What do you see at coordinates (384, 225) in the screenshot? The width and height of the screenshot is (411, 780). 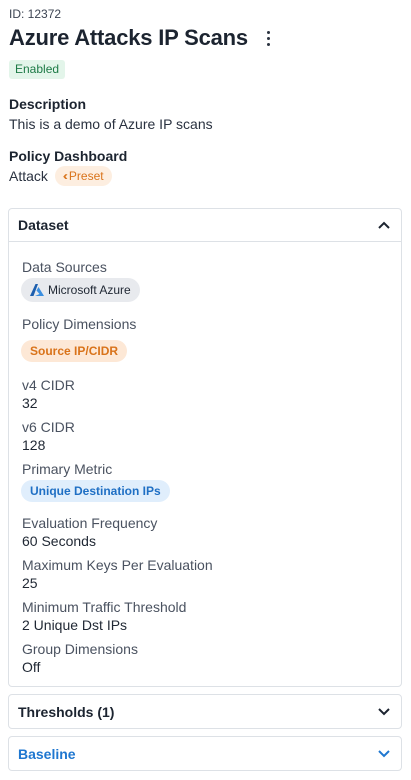 I see `chevron-up-icon` at bounding box center [384, 225].